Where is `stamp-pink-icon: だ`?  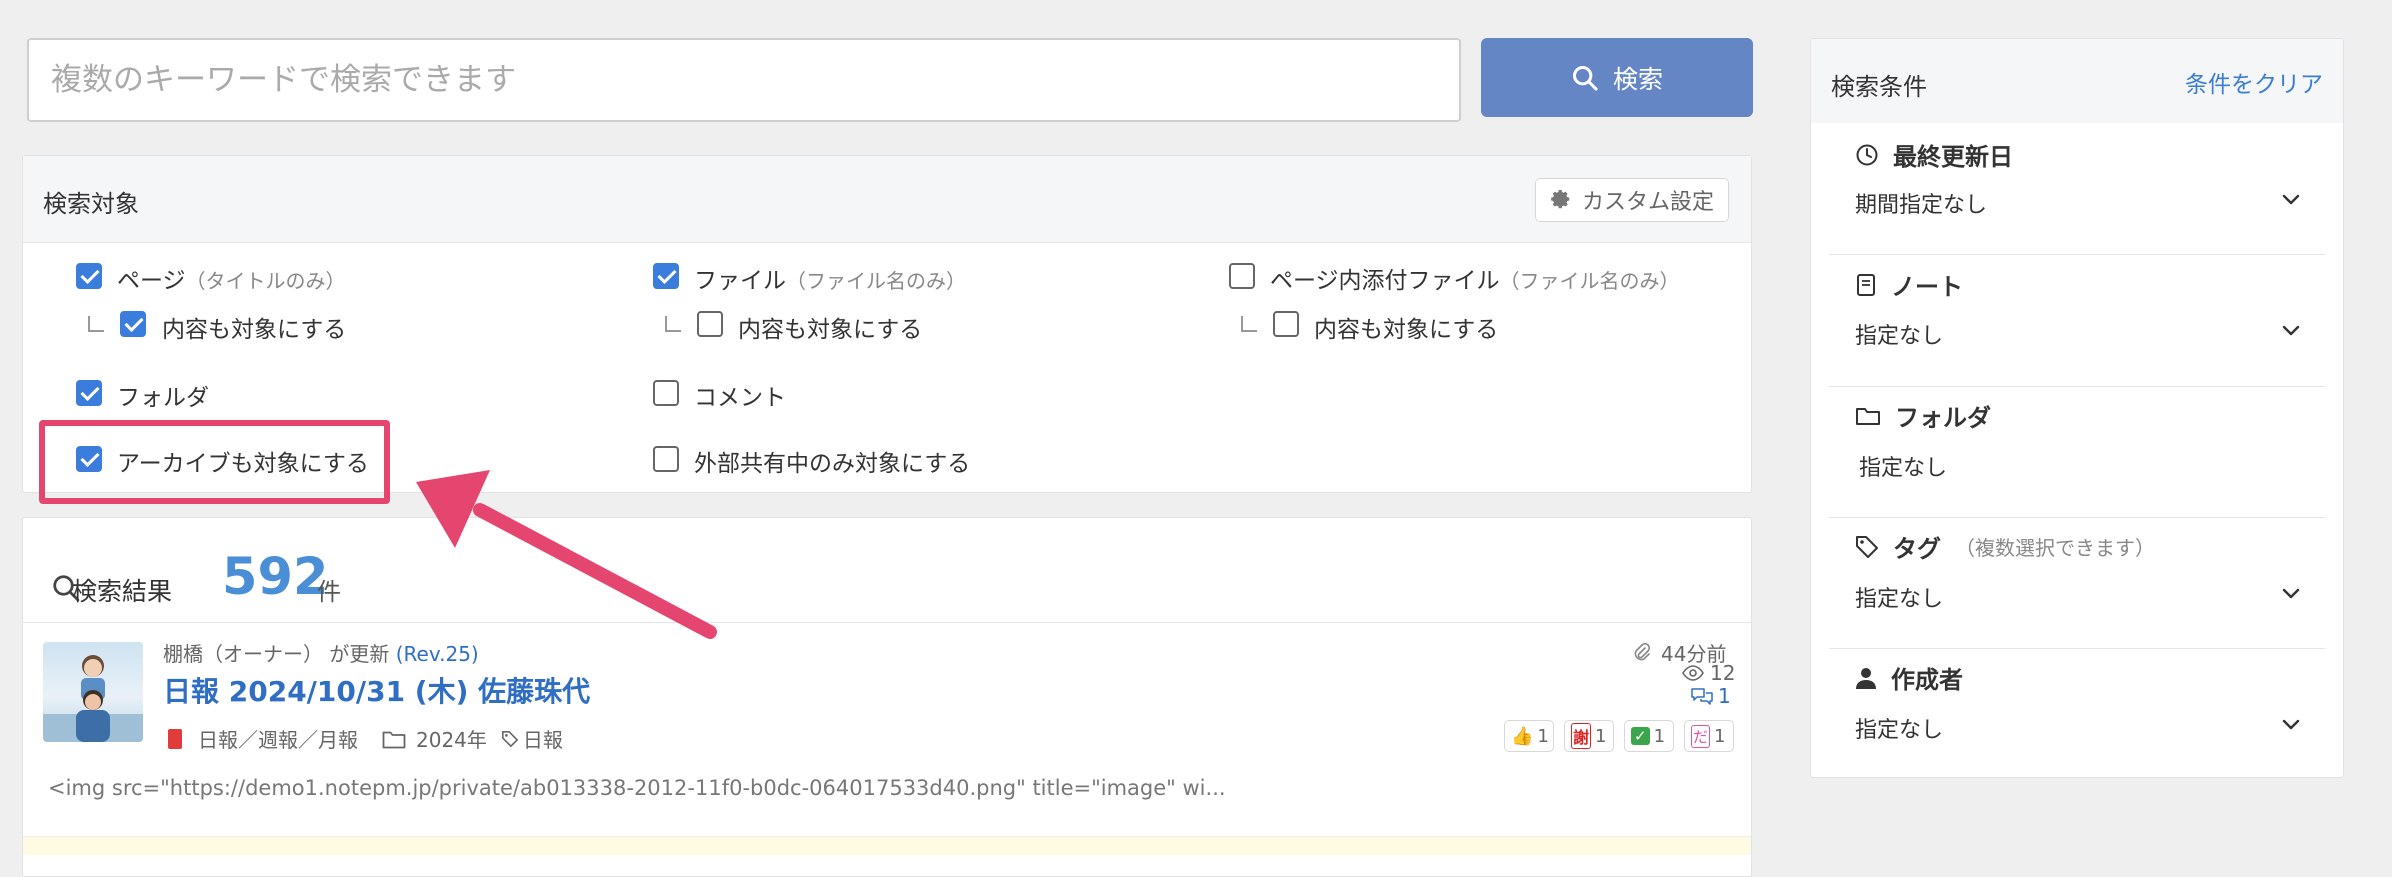 stamp-pink-icon: だ is located at coordinates (1701, 736).